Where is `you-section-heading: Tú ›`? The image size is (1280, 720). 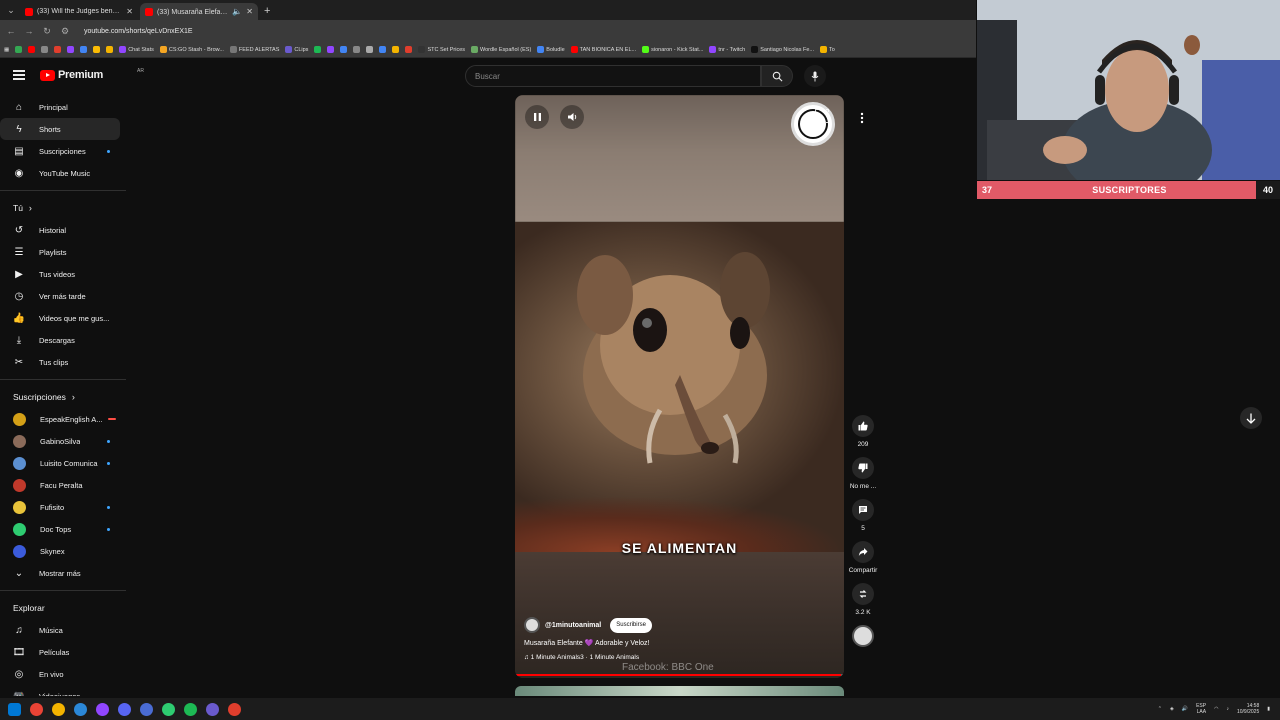 you-section-heading: Tú › is located at coordinates (64, 208).